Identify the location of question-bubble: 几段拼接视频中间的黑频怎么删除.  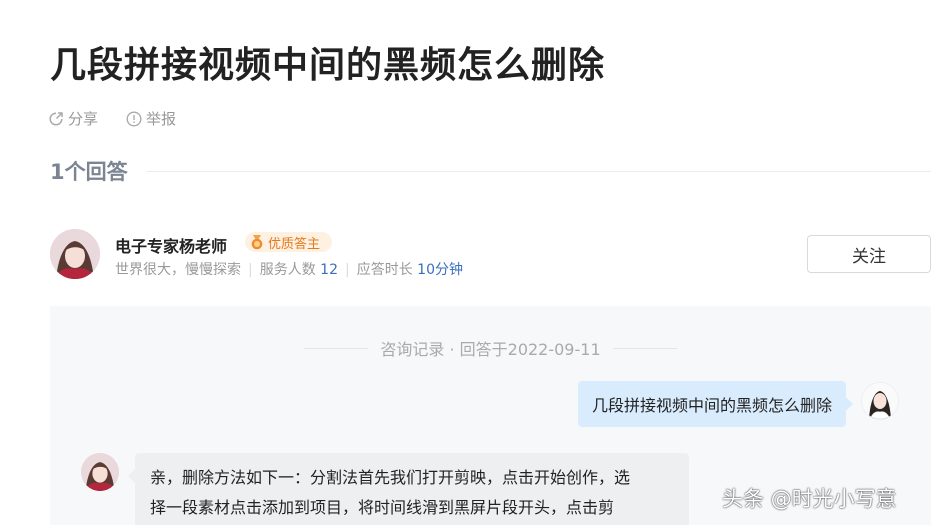
(715, 404).